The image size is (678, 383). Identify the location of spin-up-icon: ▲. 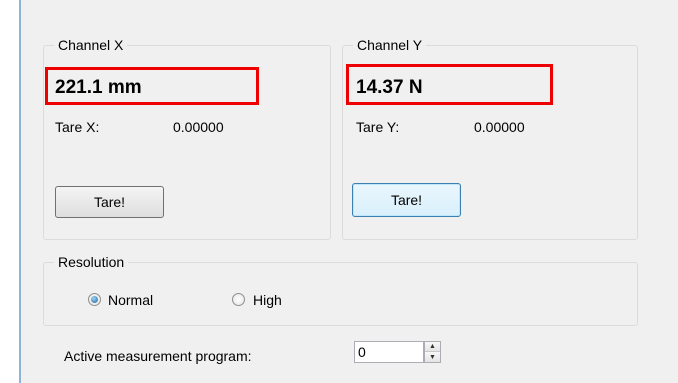
(432, 347).